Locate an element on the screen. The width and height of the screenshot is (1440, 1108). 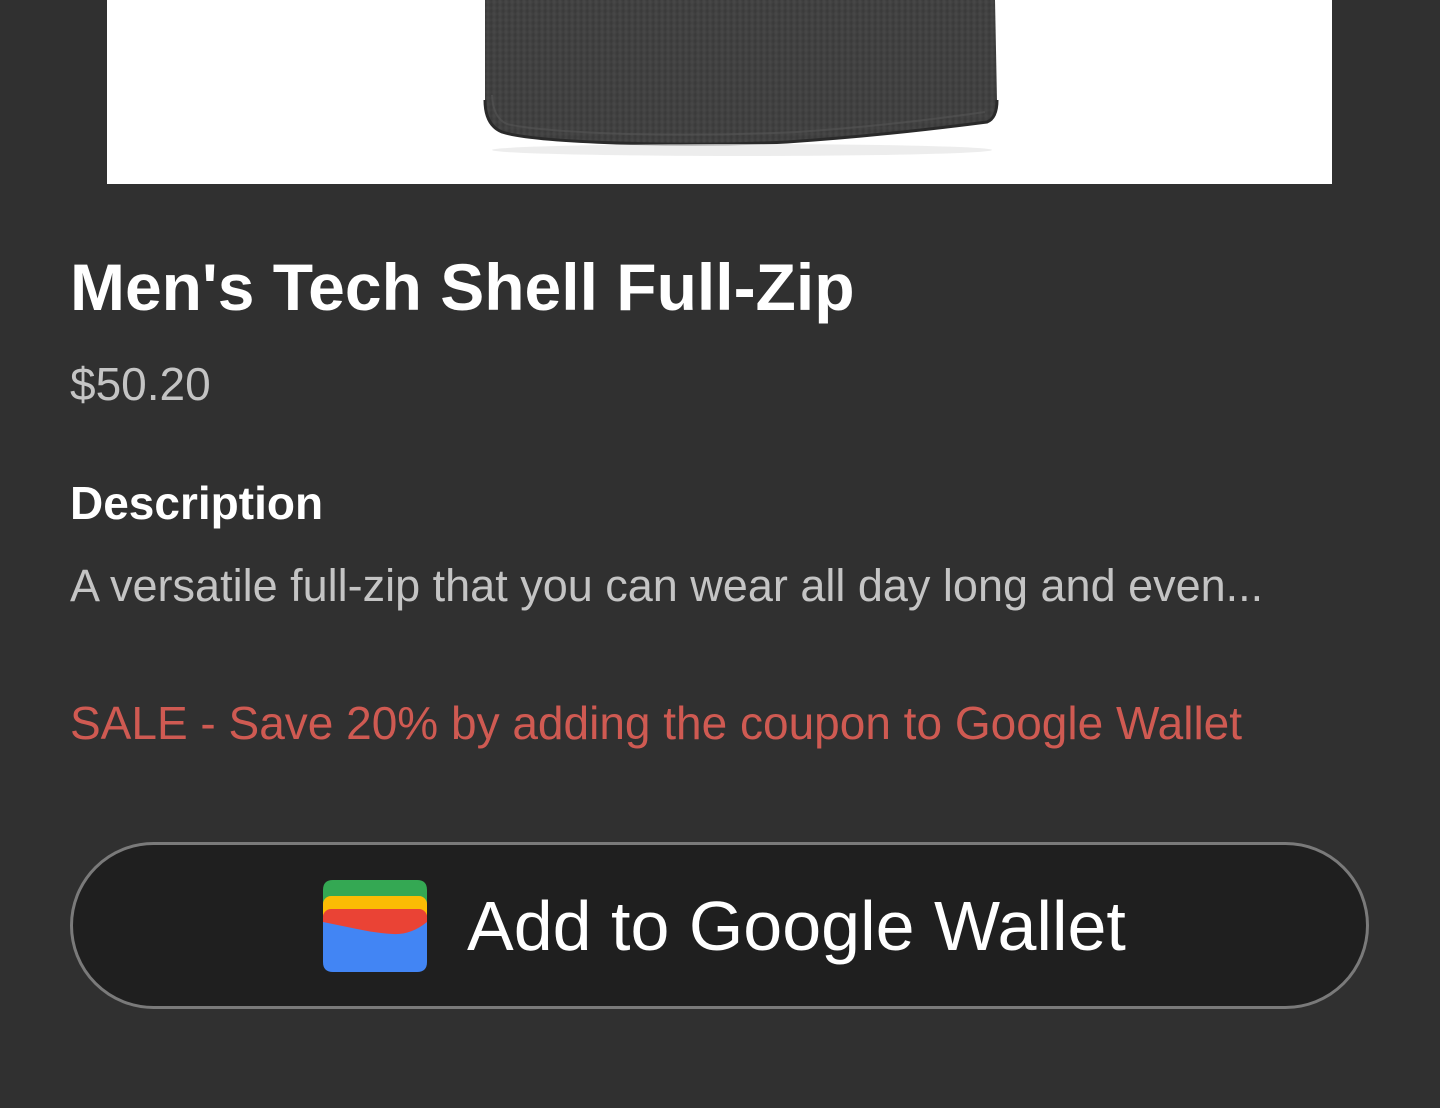
jacket-image is located at coordinates (741, 78).